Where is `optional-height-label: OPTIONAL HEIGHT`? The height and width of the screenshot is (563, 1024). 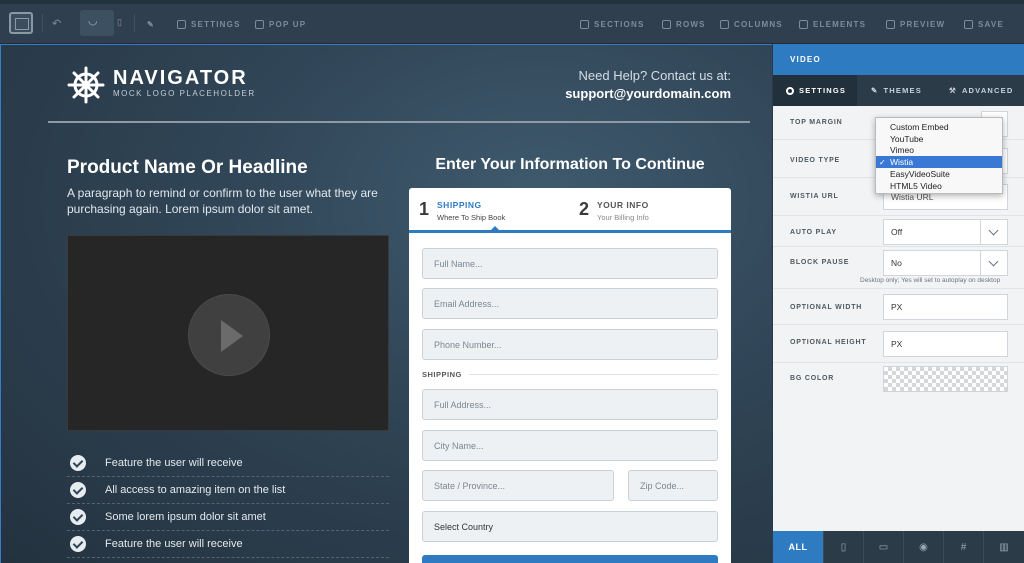 optional-height-label: OPTIONAL HEIGHT is located at coordinates (828, 342).